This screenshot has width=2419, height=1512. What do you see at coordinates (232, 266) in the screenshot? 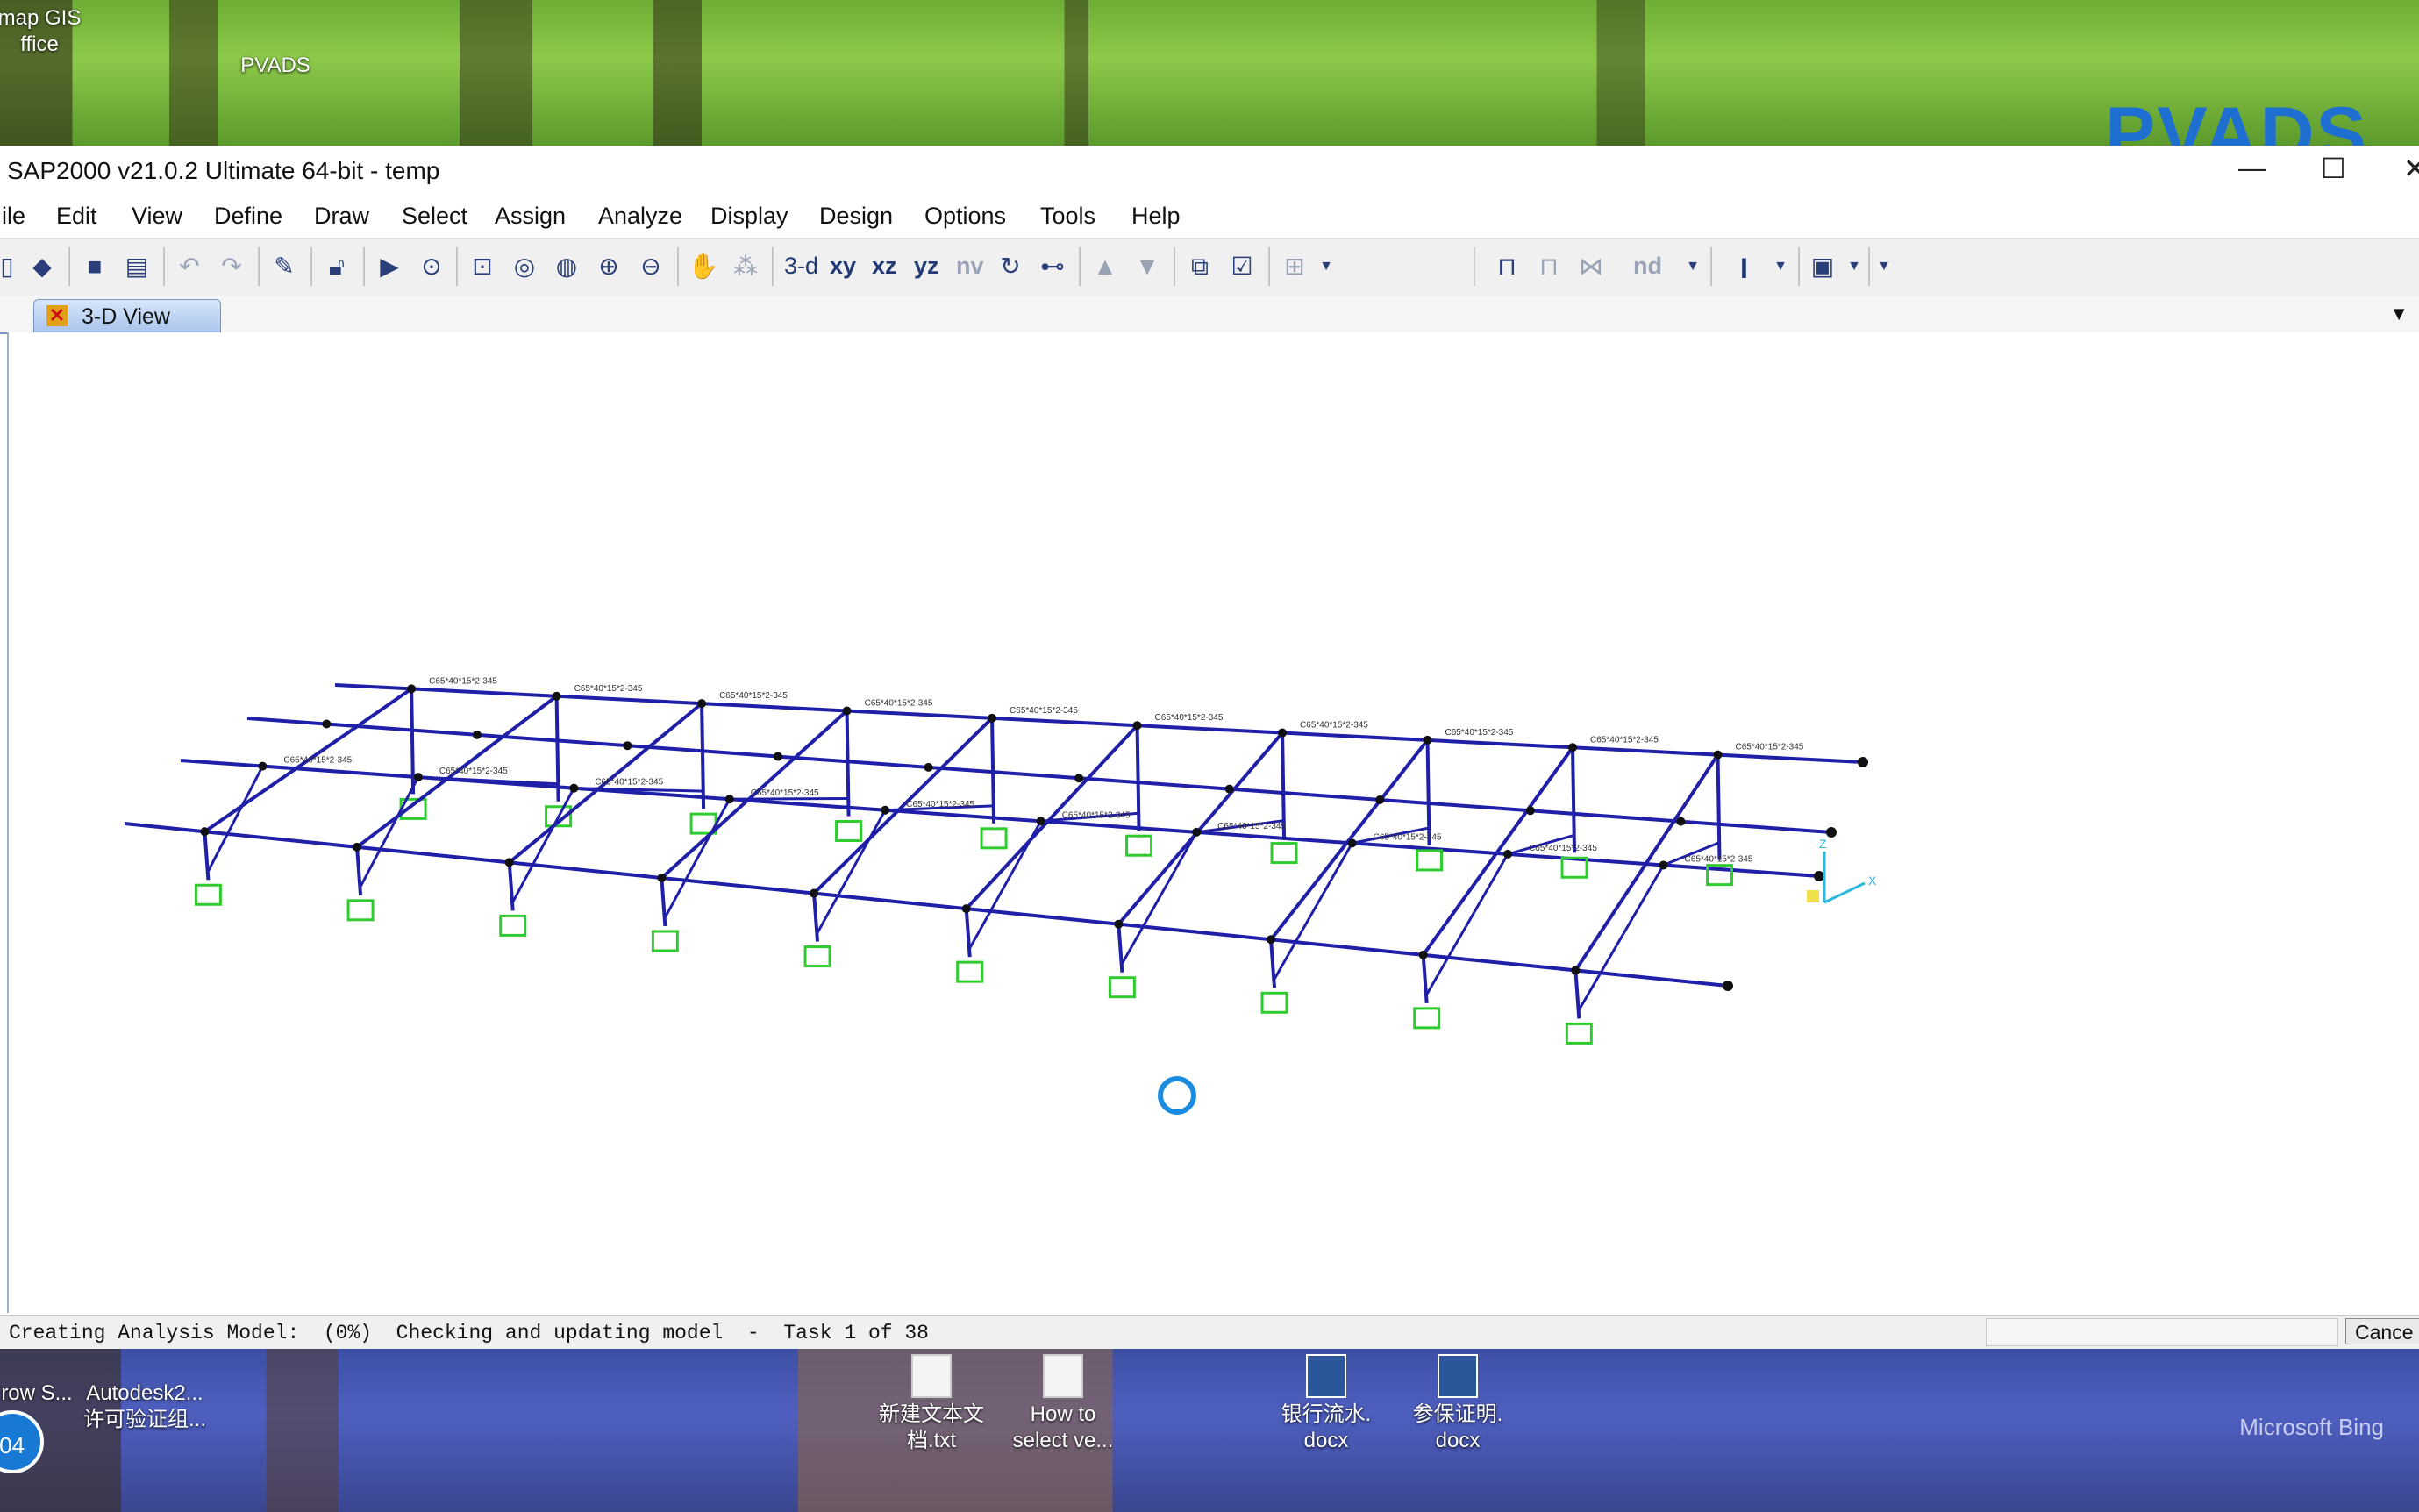
I see `redo-icon: ↷` at bounding box center [232, 266].